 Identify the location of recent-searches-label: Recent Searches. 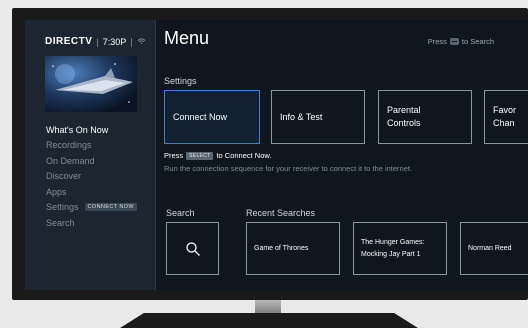
(281, 213).